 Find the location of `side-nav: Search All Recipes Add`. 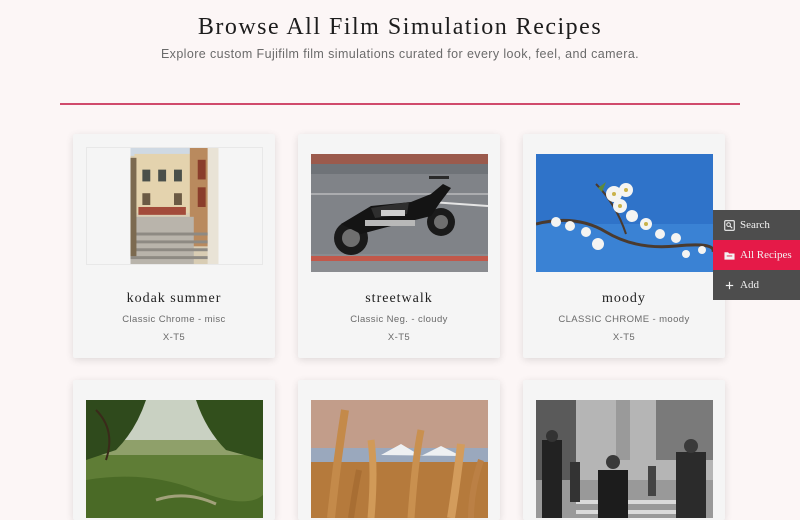

side-nav: Search All Recipes Add is located at coordinates (756, 255).